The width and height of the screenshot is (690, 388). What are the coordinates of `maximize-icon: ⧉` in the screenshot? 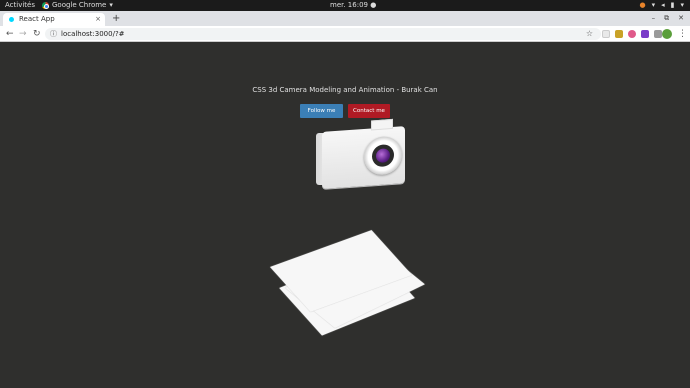 It's located at (666, 18).